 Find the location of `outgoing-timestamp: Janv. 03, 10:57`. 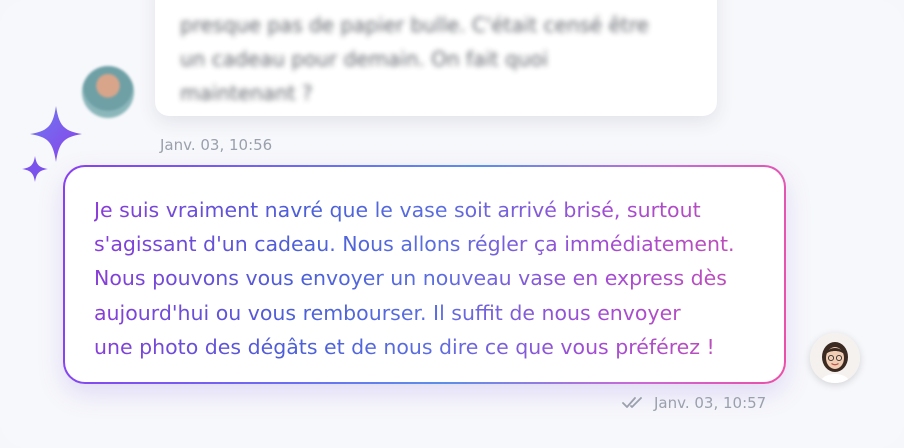

outgoing-timestamp: Janv. 03, 10:57 is located at coordinates (710, 403).